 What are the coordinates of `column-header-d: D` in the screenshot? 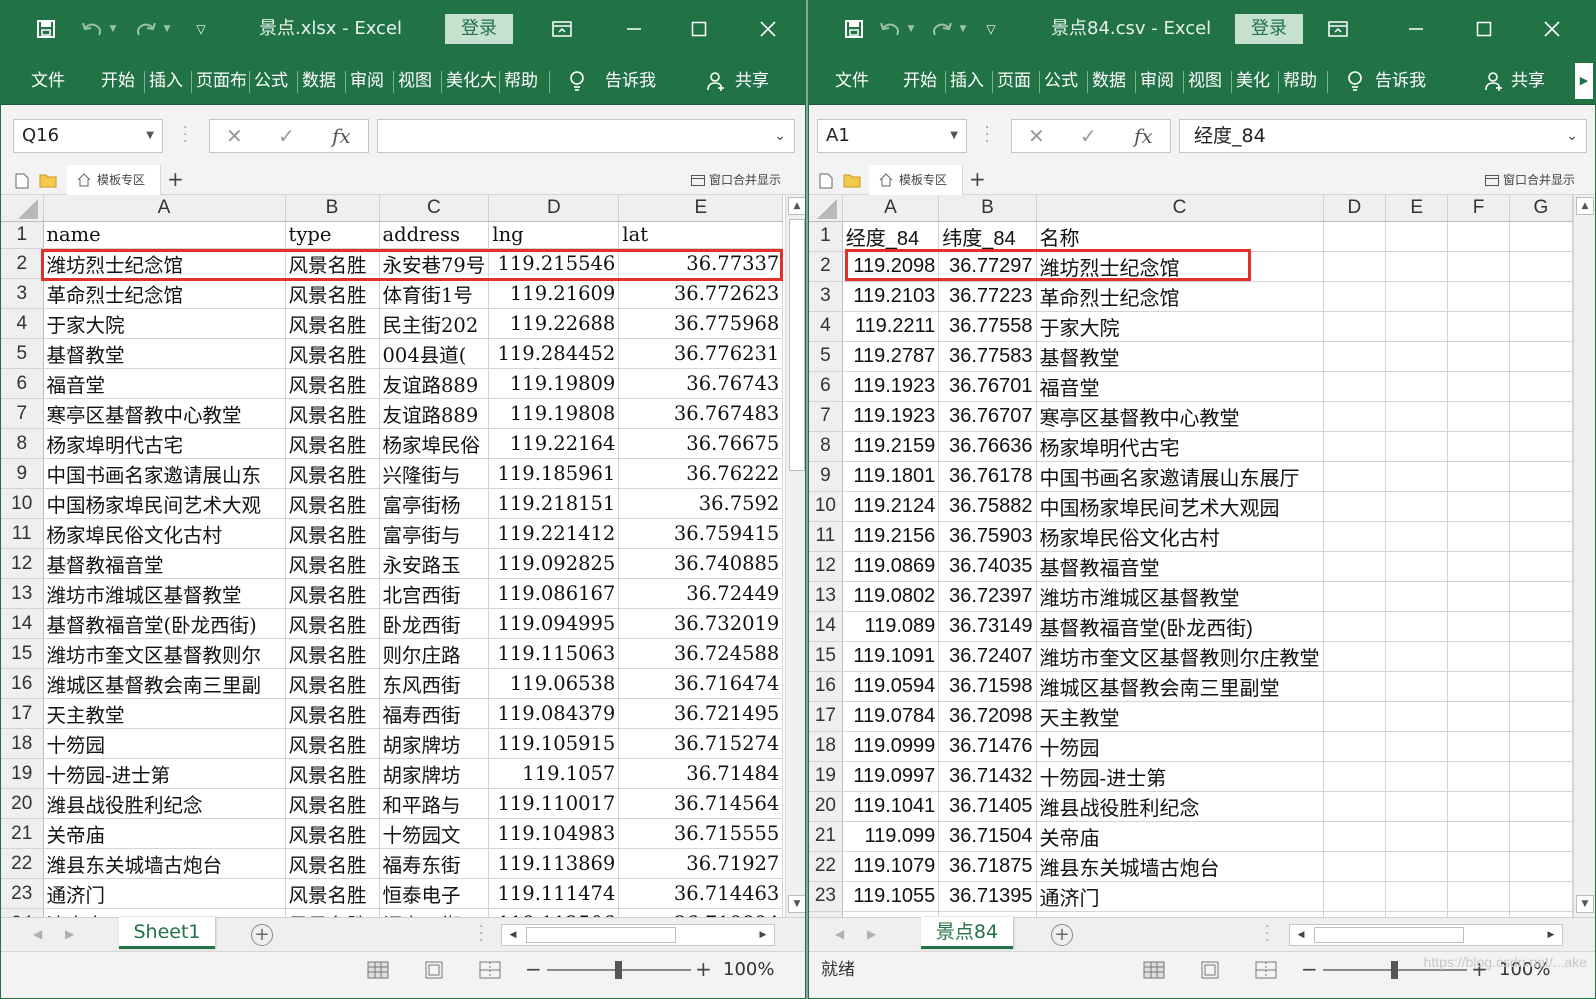 It's located at (1355, 208).